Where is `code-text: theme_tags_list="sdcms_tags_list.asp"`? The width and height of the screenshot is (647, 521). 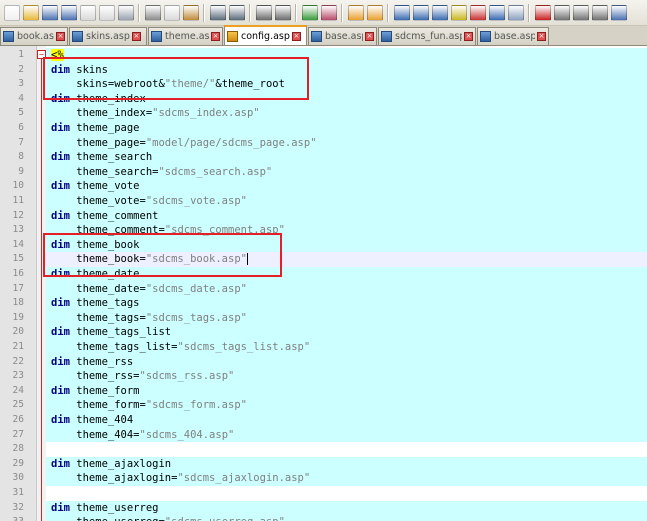
code-text: theme_tags_list="sdcms_tags_list.asp" is located at coordinates (346, 347).